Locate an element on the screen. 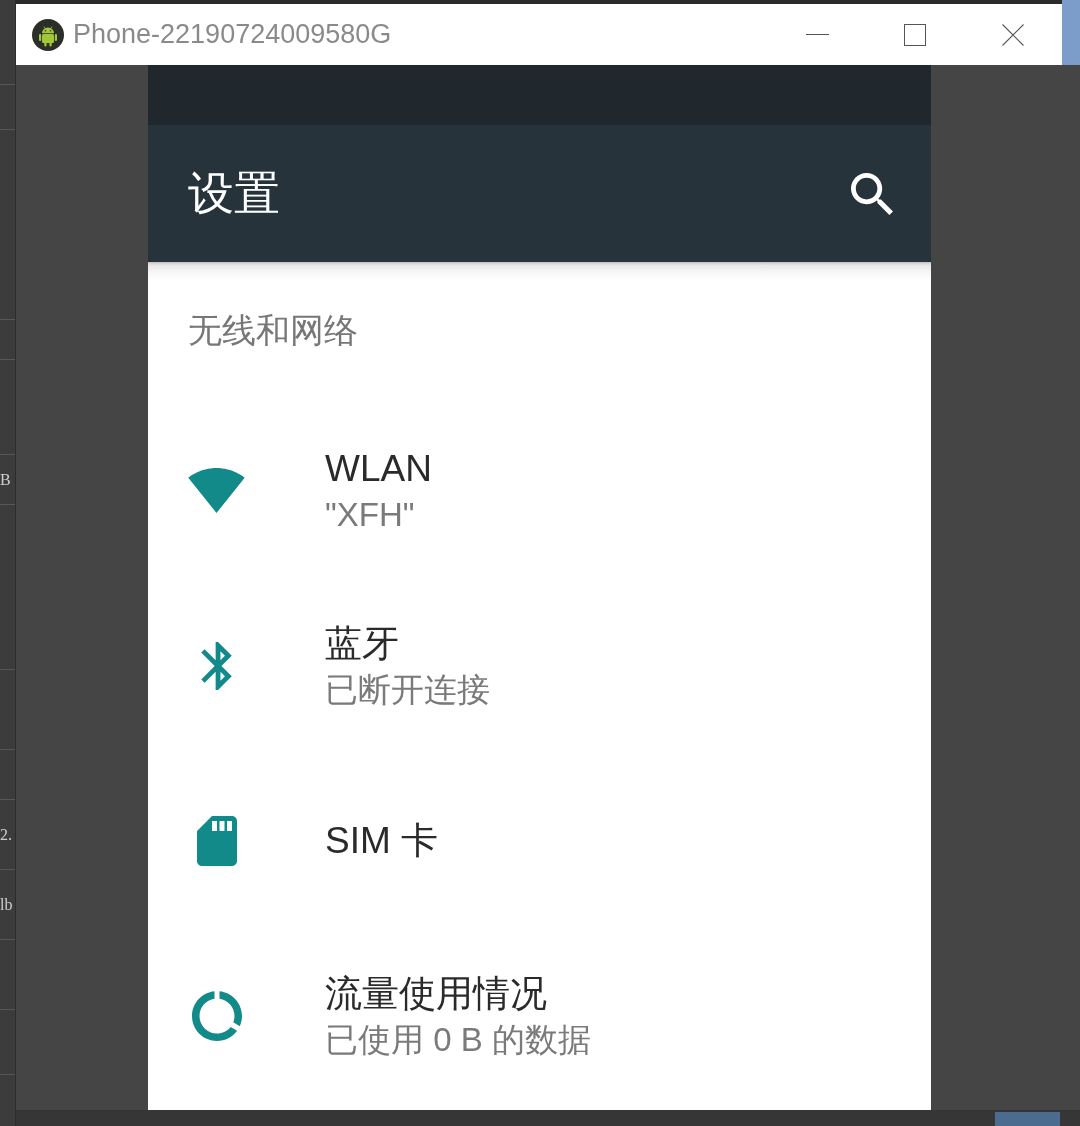 The height and width of the screenshot is (1126, 1080). cut-off-text: lb is located at coordinates (6, 904).